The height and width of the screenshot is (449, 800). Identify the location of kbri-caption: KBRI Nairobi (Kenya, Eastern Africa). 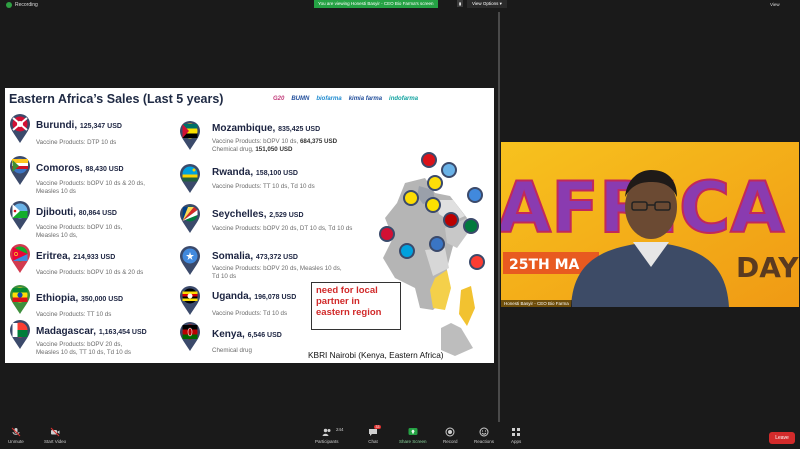
(376, 355).